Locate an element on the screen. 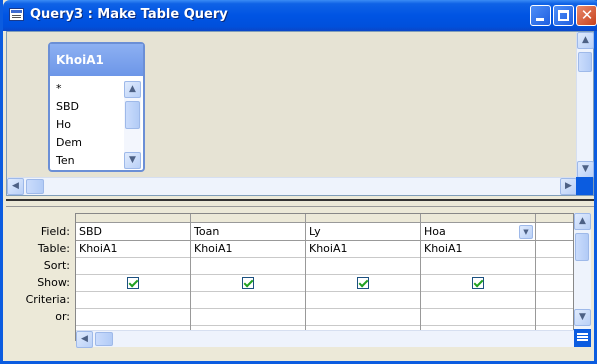 This screenshot has height=364, width=597. pane-splitter is located at coordinates (300, 203).